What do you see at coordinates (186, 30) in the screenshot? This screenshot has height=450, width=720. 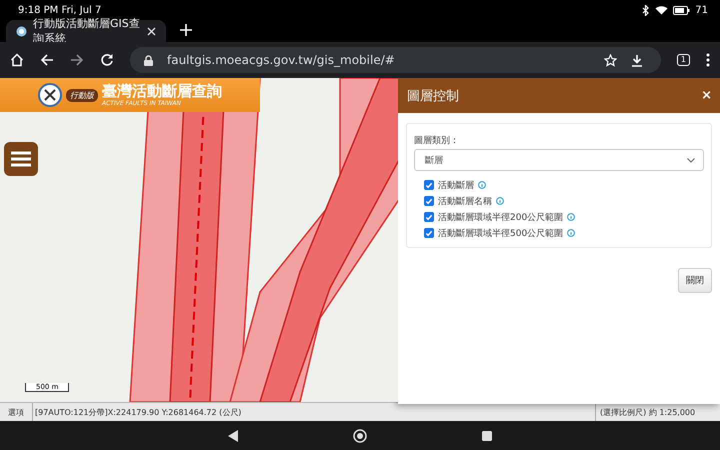 I see `new-tab-icon` at bounding box center [186, 30].